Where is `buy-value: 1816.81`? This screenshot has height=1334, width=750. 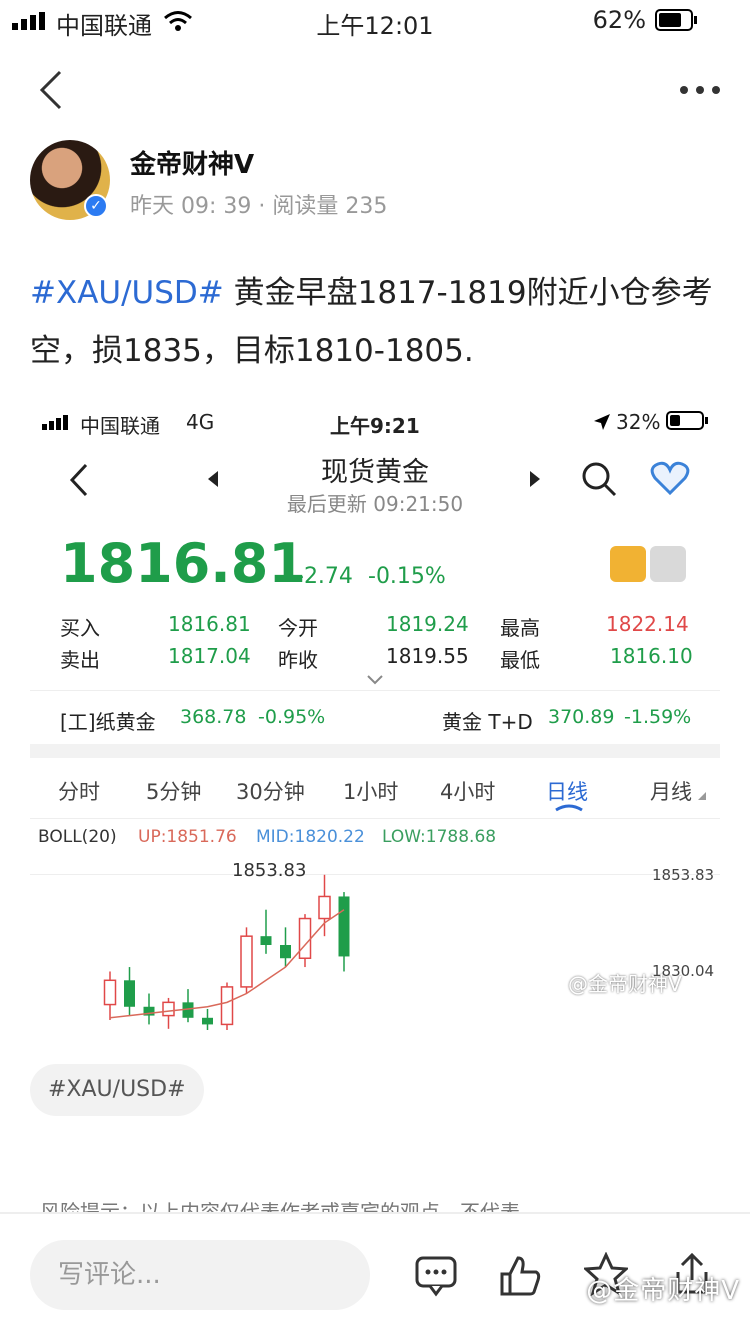 buy-value: 1816.81 is located at coordinates (209, 624).